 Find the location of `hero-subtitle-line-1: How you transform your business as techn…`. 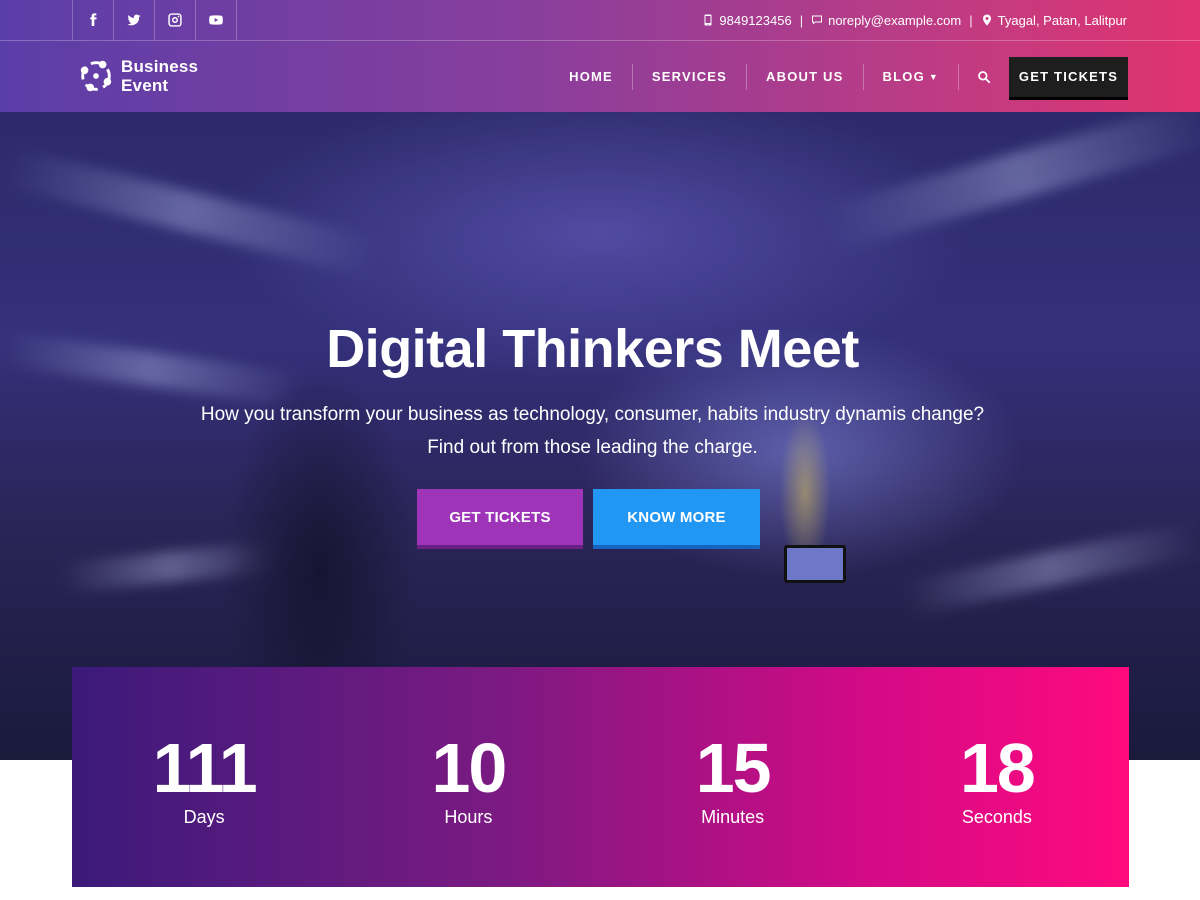

hero-subtitle-line-1: How you transform your business as techn… is located at coordinates (592, 414).